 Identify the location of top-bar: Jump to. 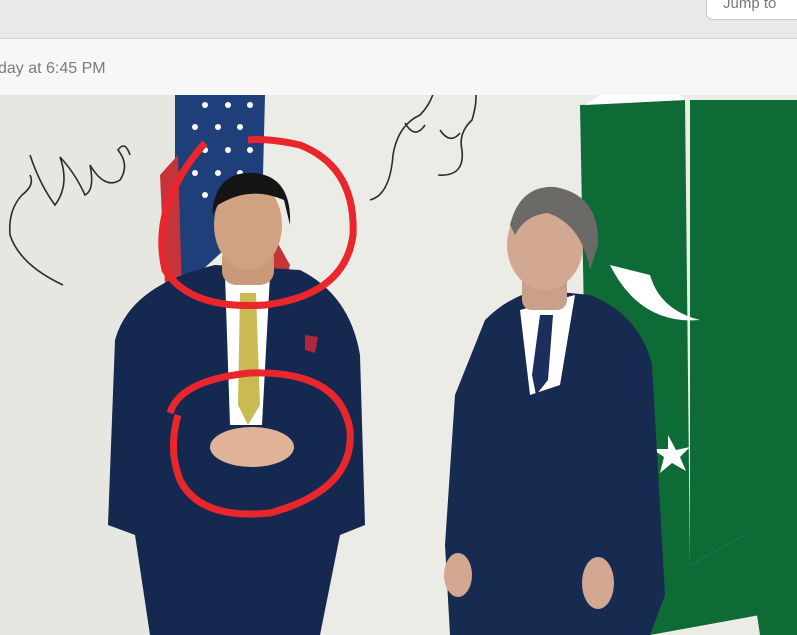
(398, 19).